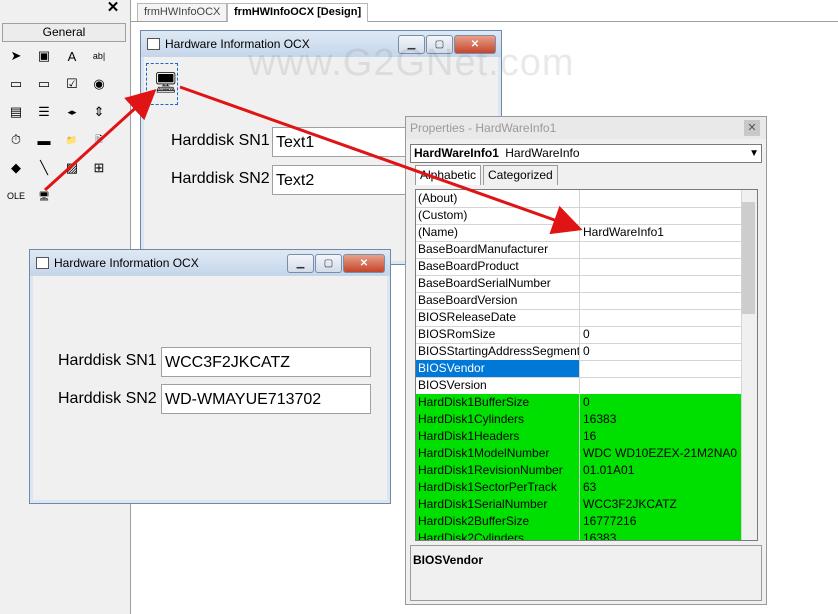 The width and height of the screenshot is (838, 614). Describe the element at coordinates (72, 112) in the screenshot. I see `hscrollbar-icon: ◂▸` at that location.